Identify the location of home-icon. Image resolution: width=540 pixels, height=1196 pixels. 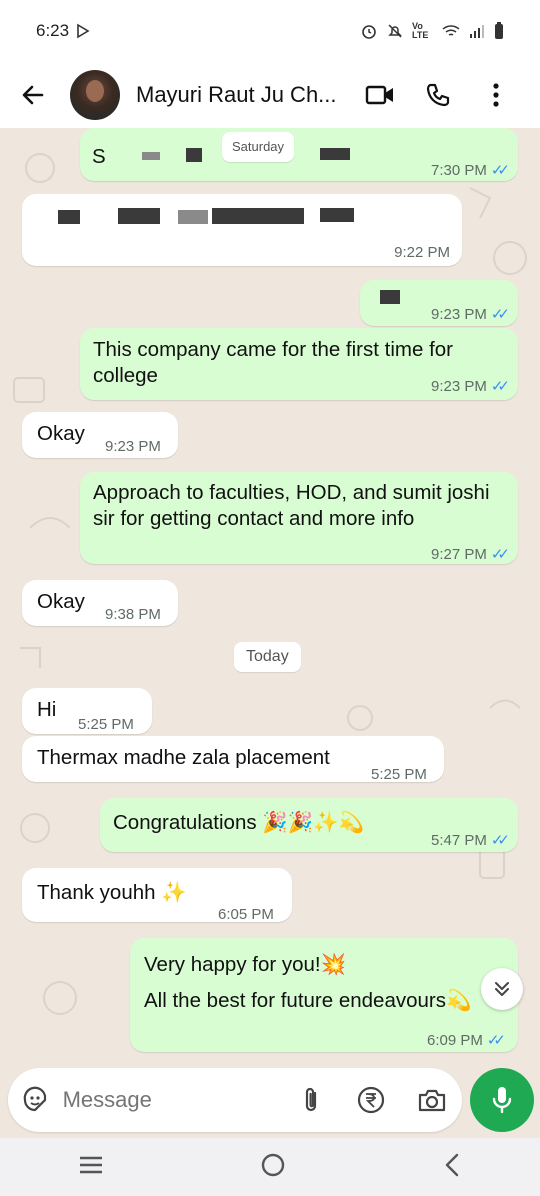
(273, 1164).